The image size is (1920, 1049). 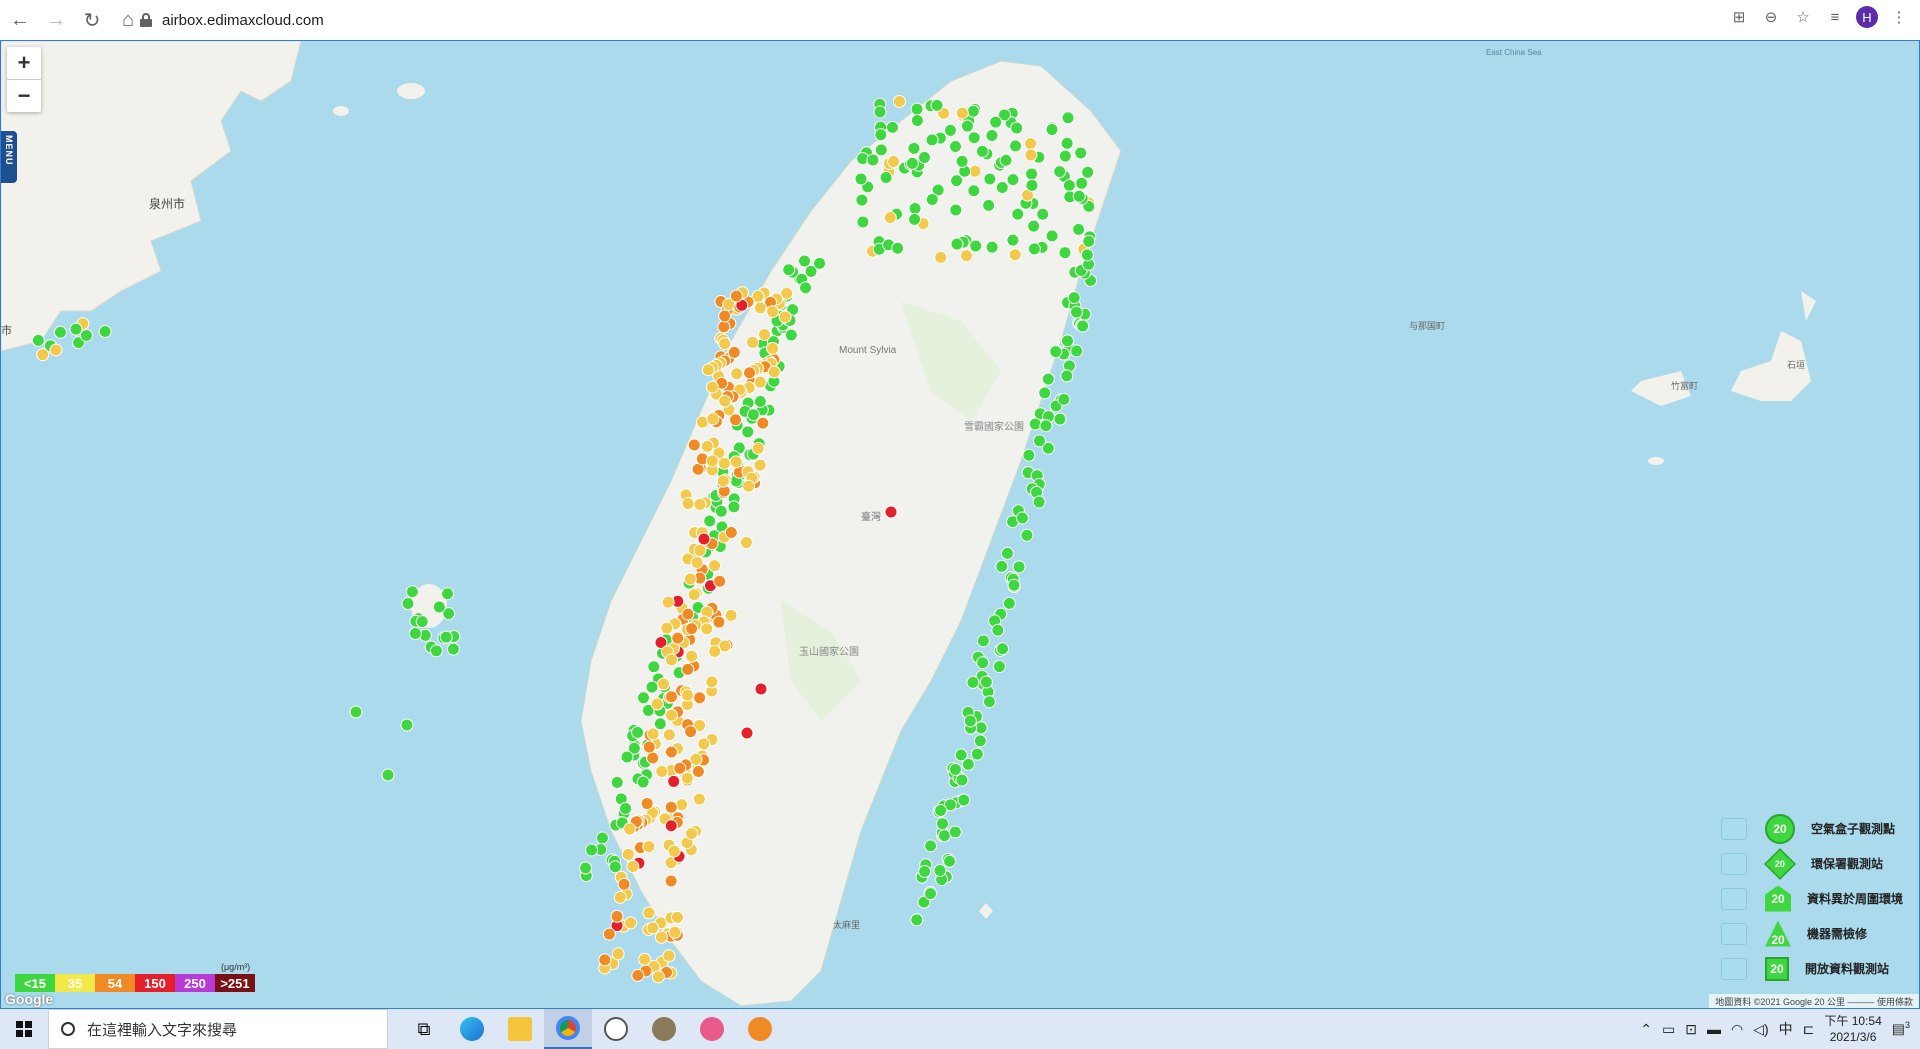 What do you see at coordinates (1852, 1029) in the screenshot?
I see `clock: 下午 10:54 2021/3/6` at bounding box center [1852, 1029].